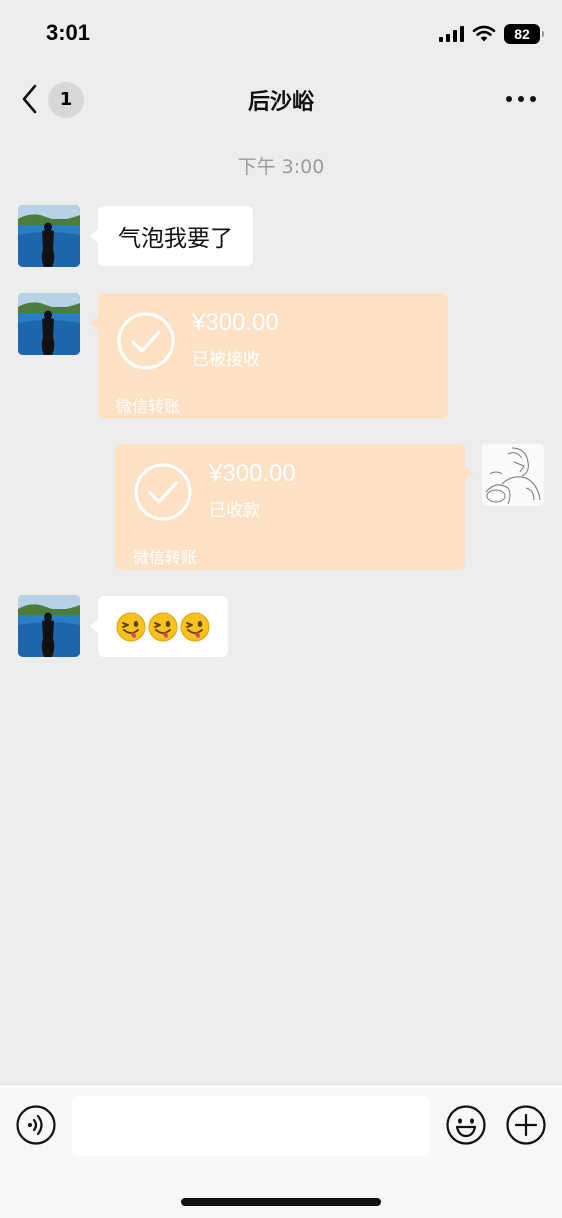 The height and width of the screenshot is (1218, 562). I want to click on transfer-card-accepted: ¥300.00 已被接收 微信转账, so click(269, 356).